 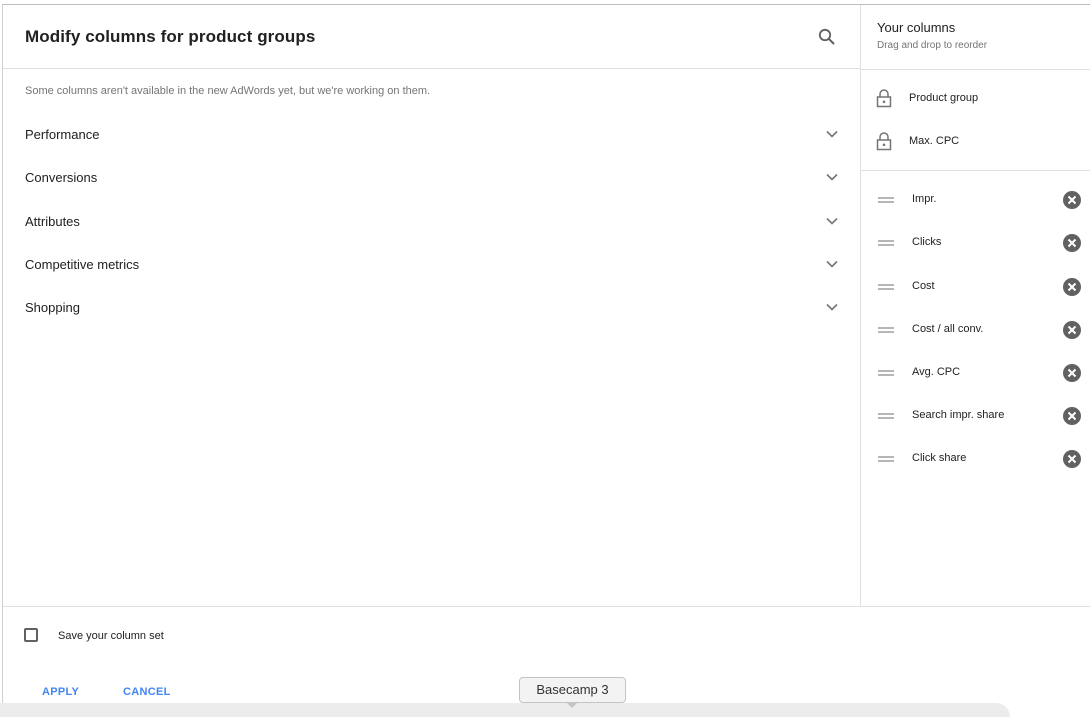 I want to click on selected-column-cost-all-conv: Cost / all conv., so click(x=979, y=330).